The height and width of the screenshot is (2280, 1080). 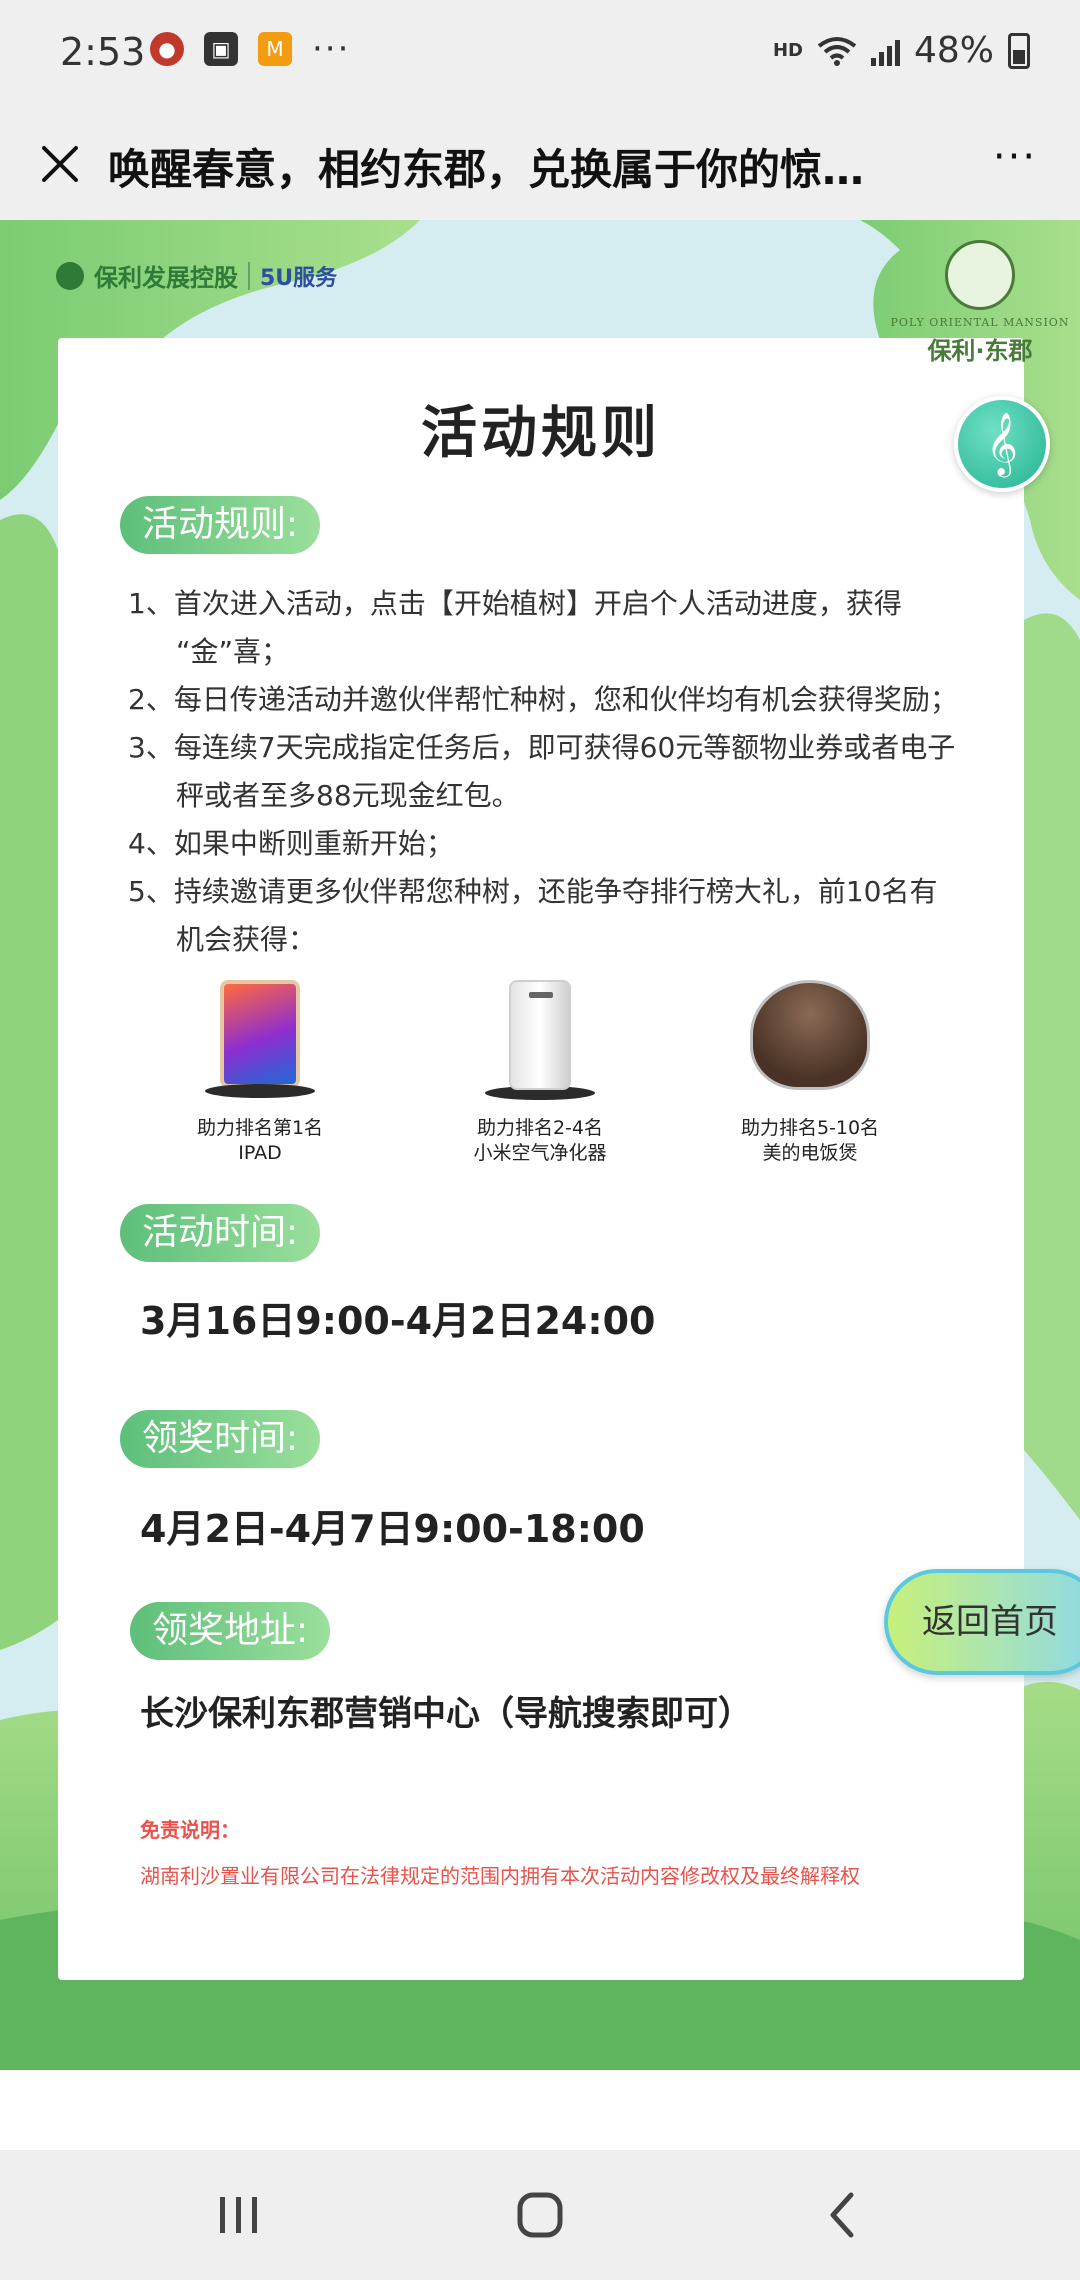 What do you see at coordinates (837, 51) in the screenshot?
I see `wifi-icon` at bounding box center [837, 51].